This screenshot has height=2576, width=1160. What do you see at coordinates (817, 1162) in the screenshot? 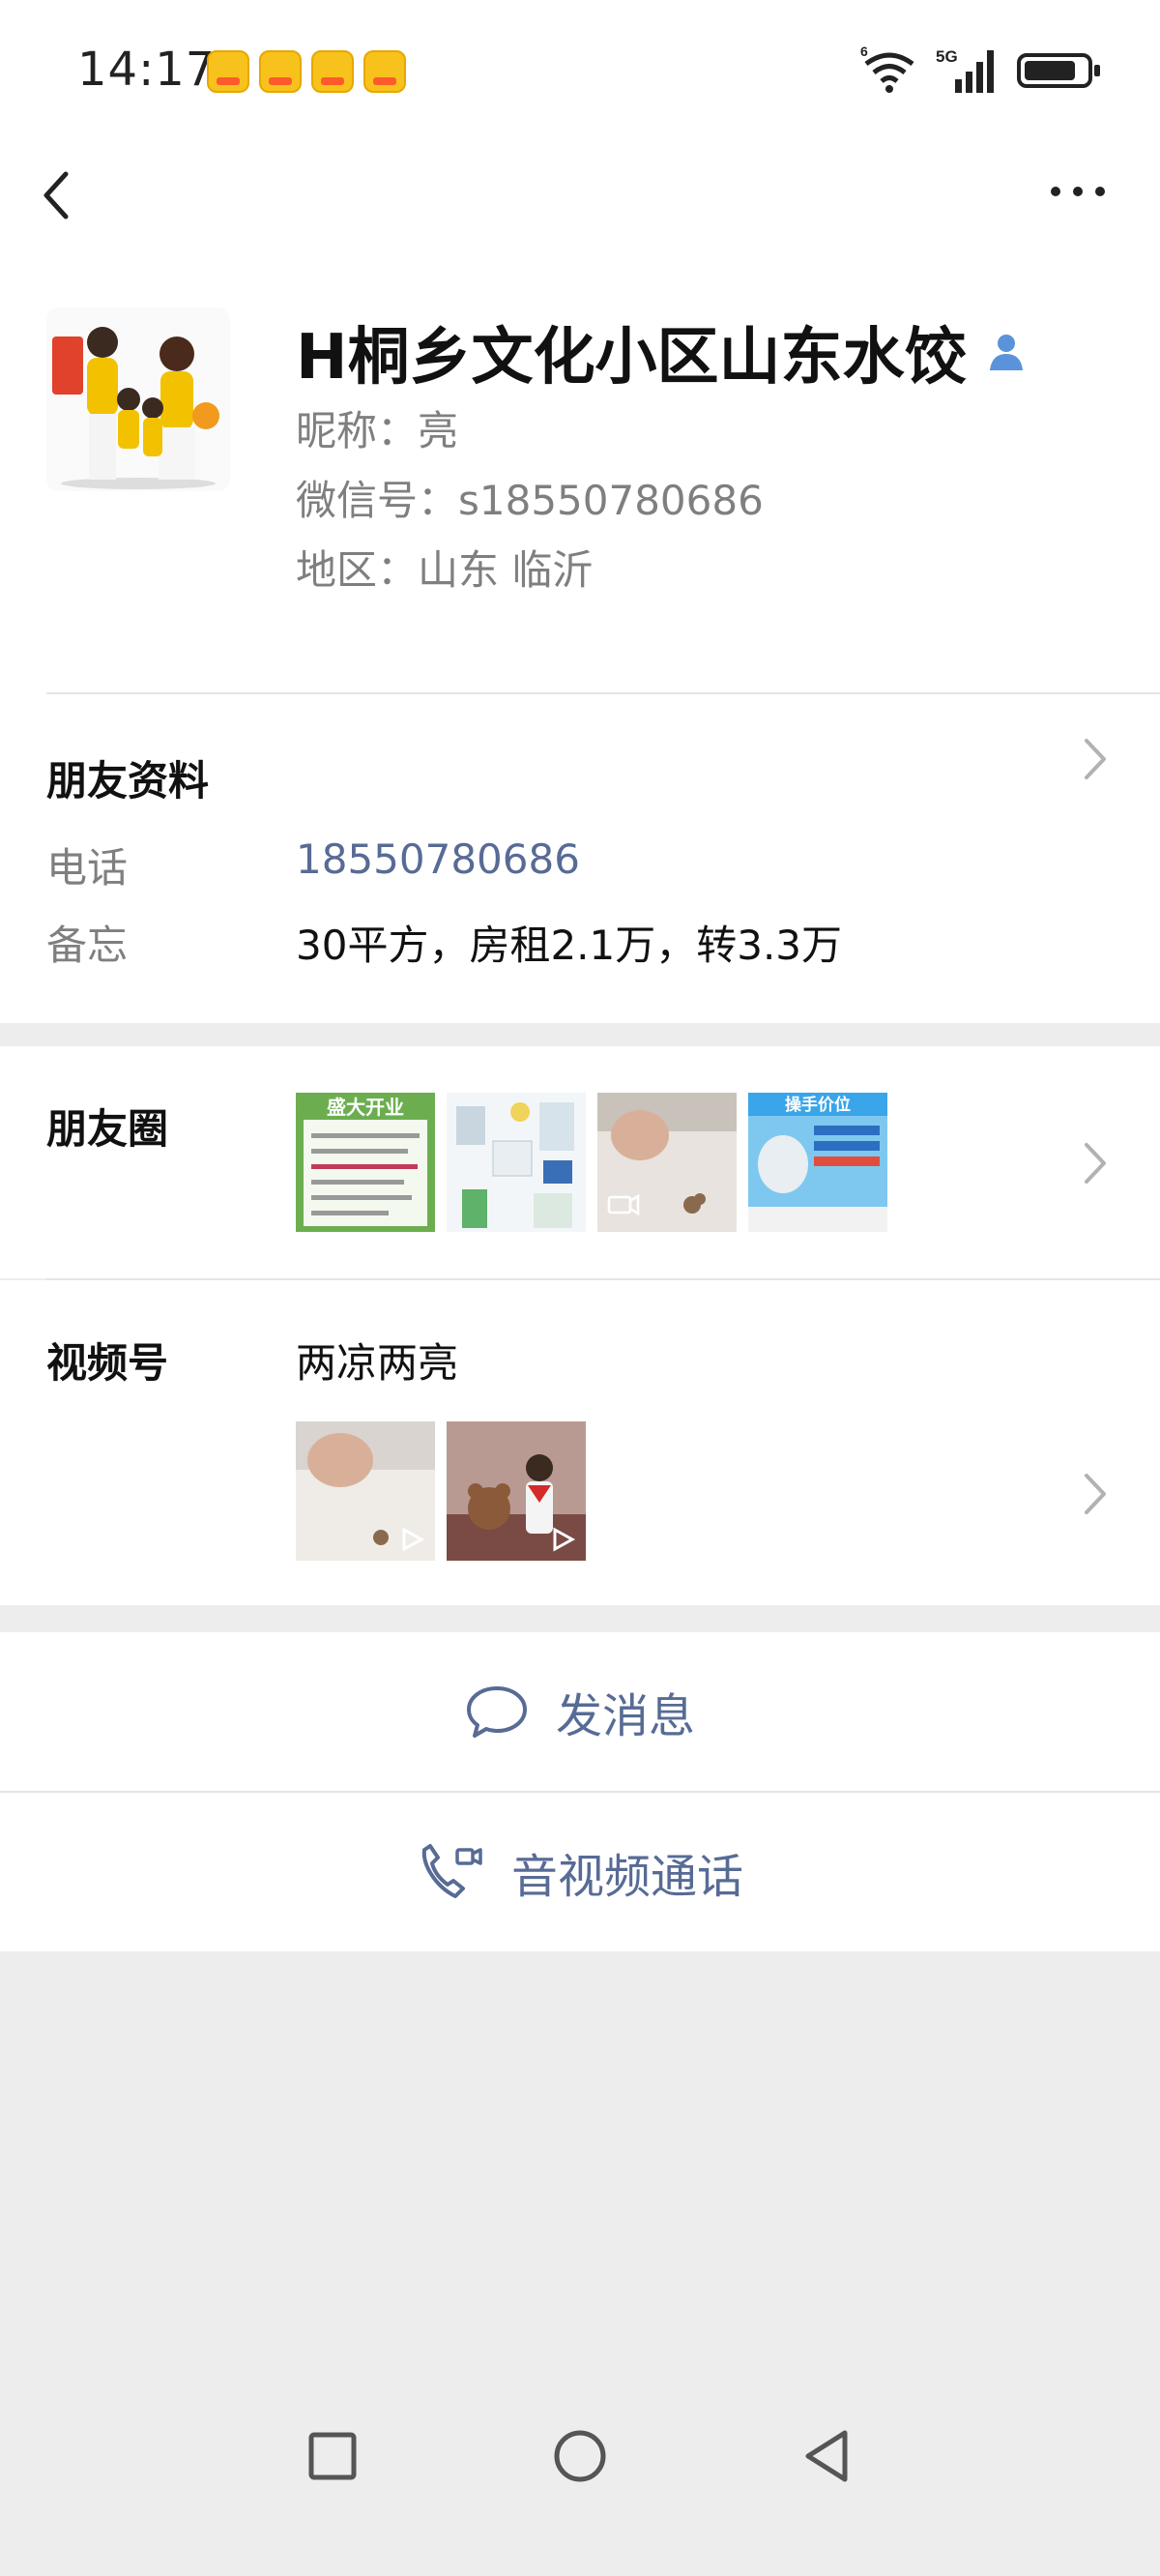
I see `moments-thumbnail: 操手价位` at bounding box center [817, 1162].